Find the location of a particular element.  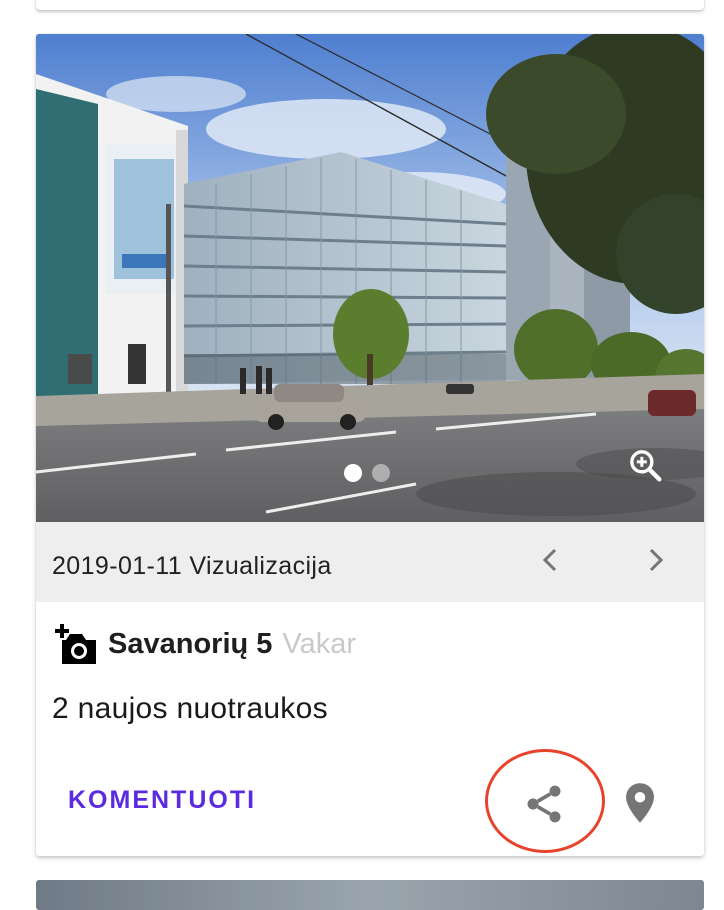

post-time: Vakar is located at coordinates (319, 643).